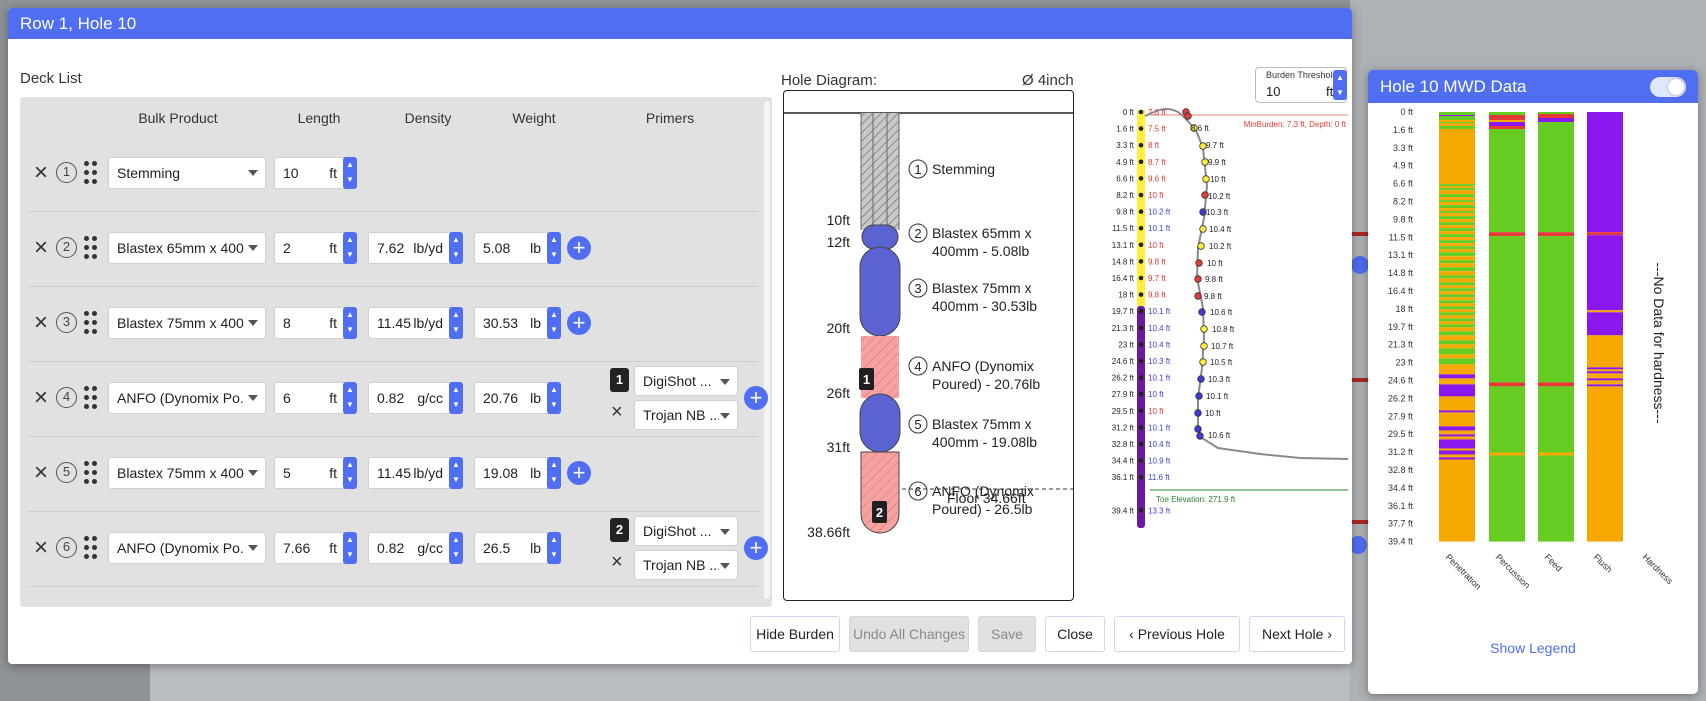  I want to click on mwd-toggle, so click(1668, 87).